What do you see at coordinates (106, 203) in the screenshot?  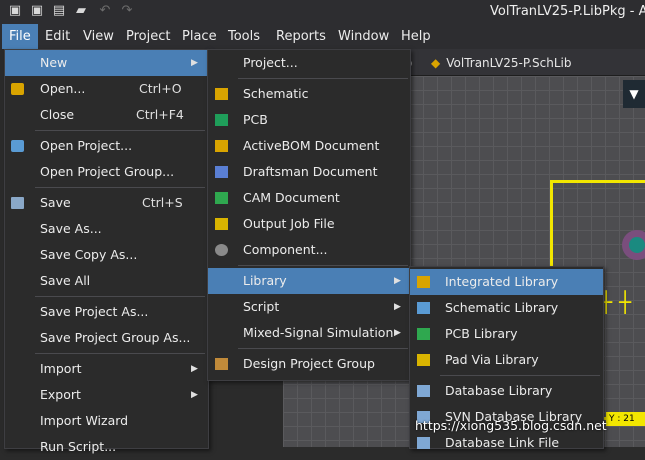 I see `file-save-item: Save Ctrl+S` at bounding box center [106, 203].